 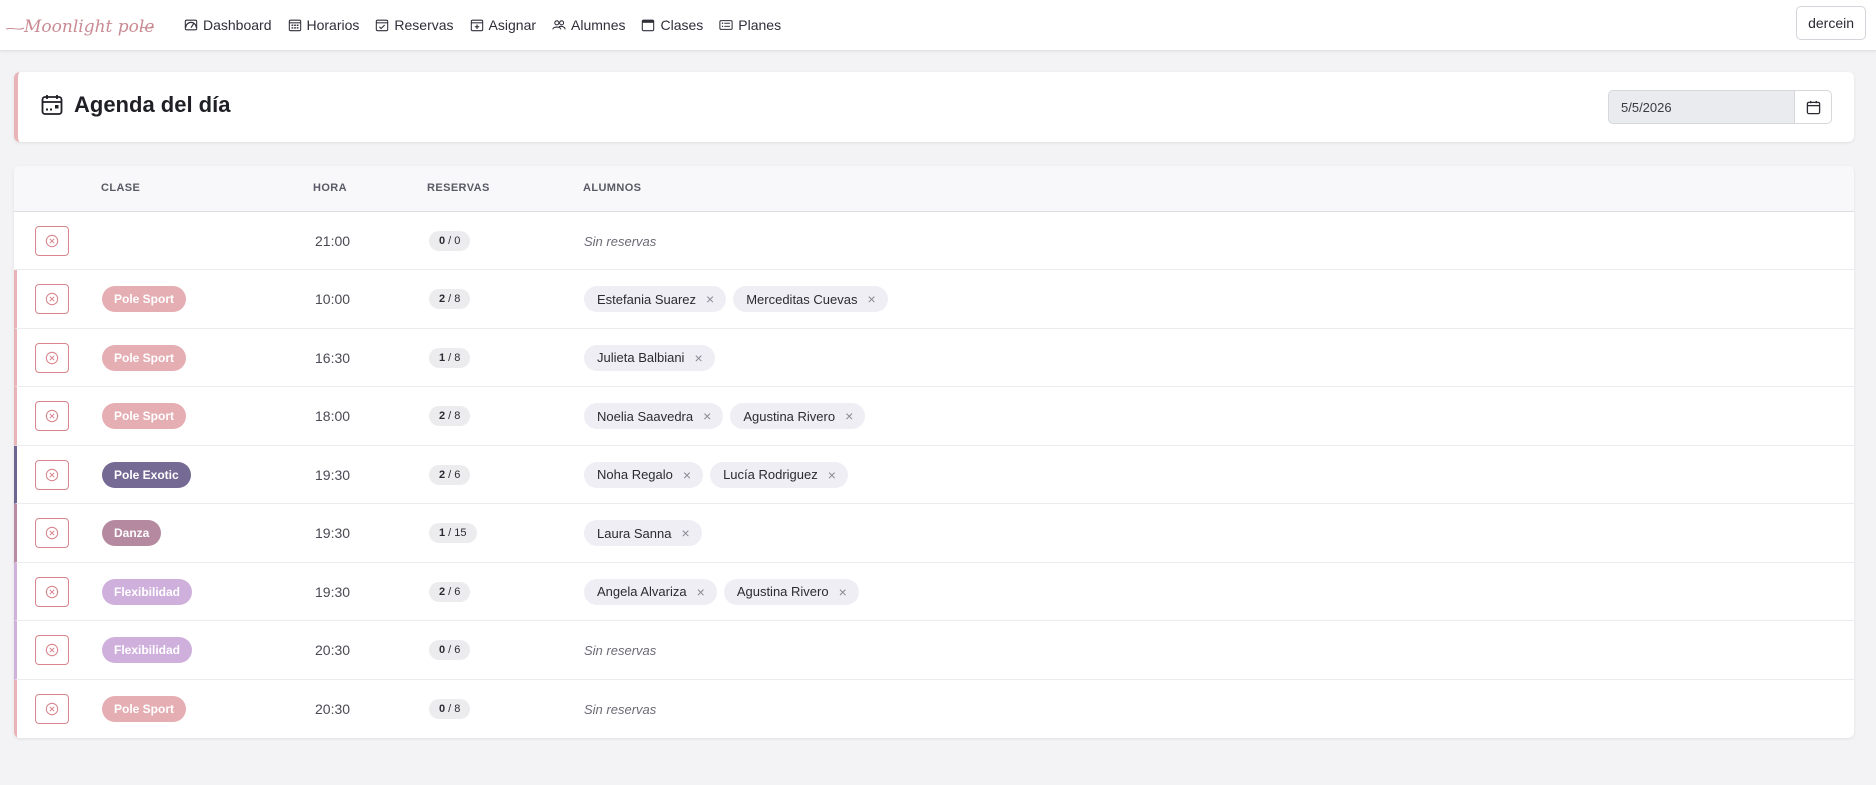 I want to click on student-list: Noelia Saavedra × Agustina Rivero ×, so click(x=725, y=416).